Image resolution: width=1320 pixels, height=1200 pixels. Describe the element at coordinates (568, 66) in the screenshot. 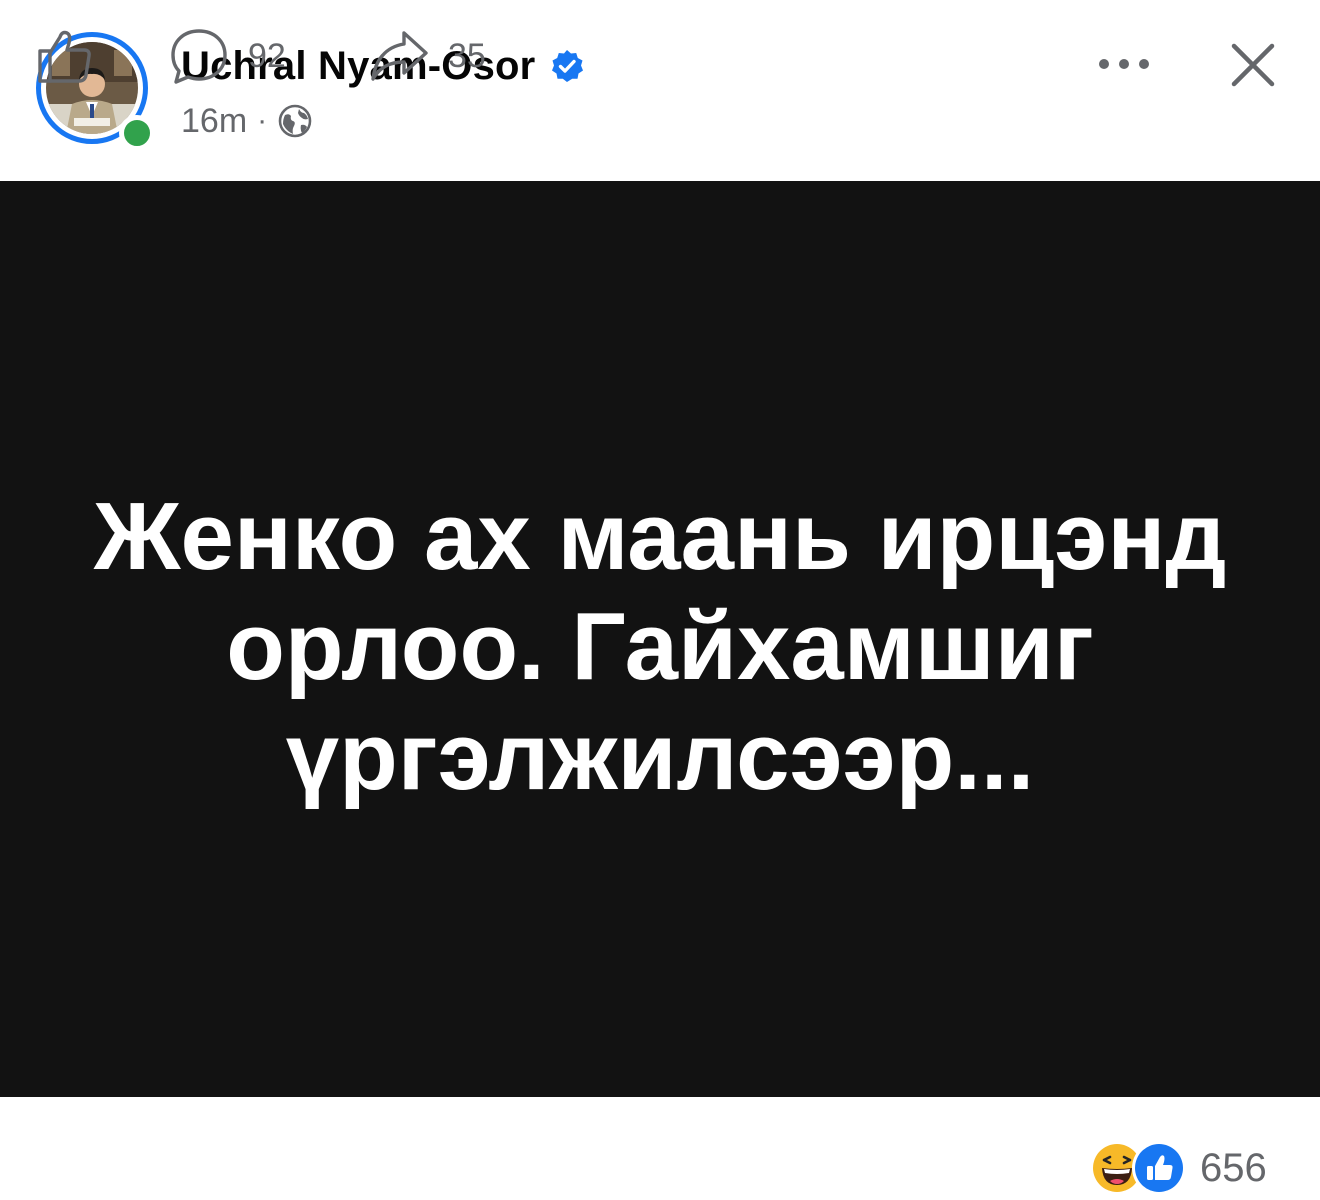

I see `verified-badge-icon` at that location.